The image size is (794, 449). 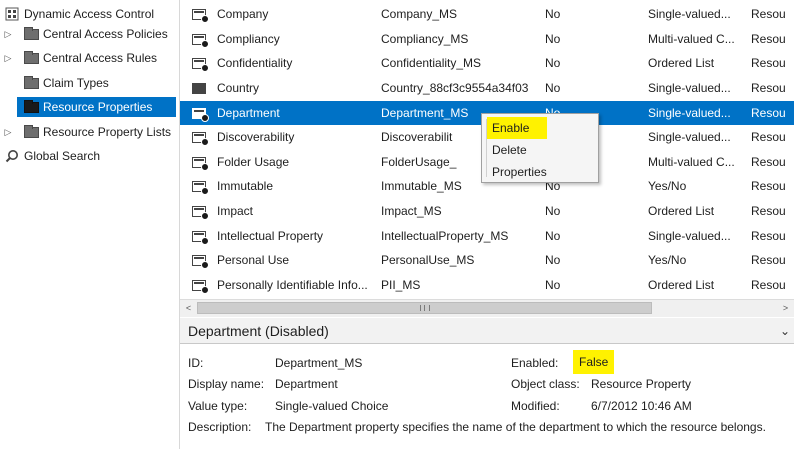 I want to click on cell-display-name: Country, so click(x=238, y=88).